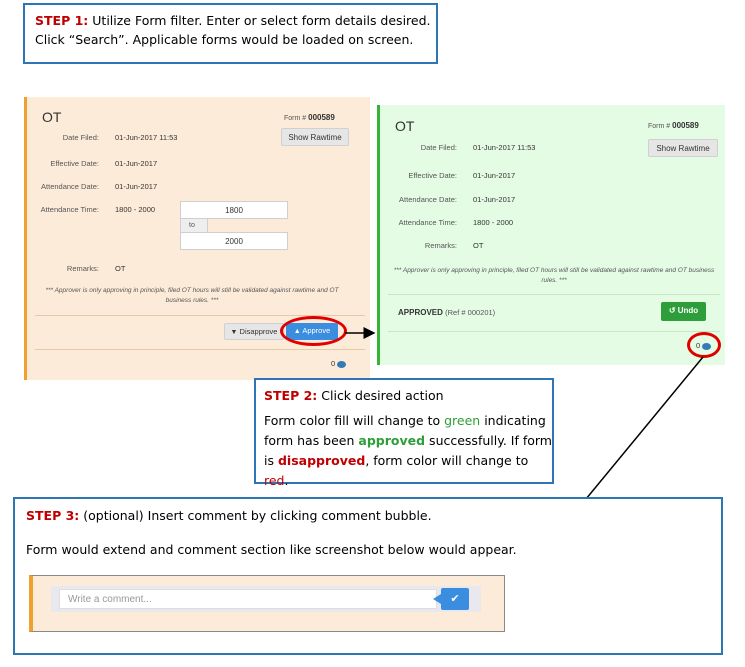  Describe the element at coordinates (53, 515) in the screenshot. I see `step3-label: STEP 3:` at that location.